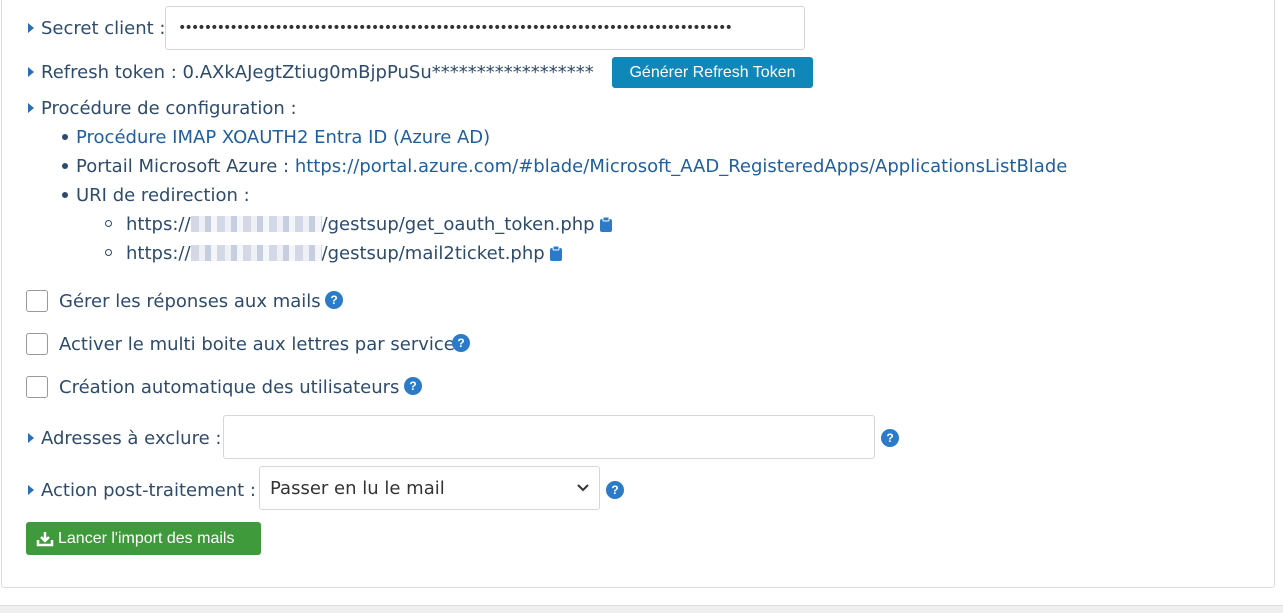 This screenshot has height=613, width=1283. I want to click on procedure-row: Procédure de configuration :, so click(162, 108).